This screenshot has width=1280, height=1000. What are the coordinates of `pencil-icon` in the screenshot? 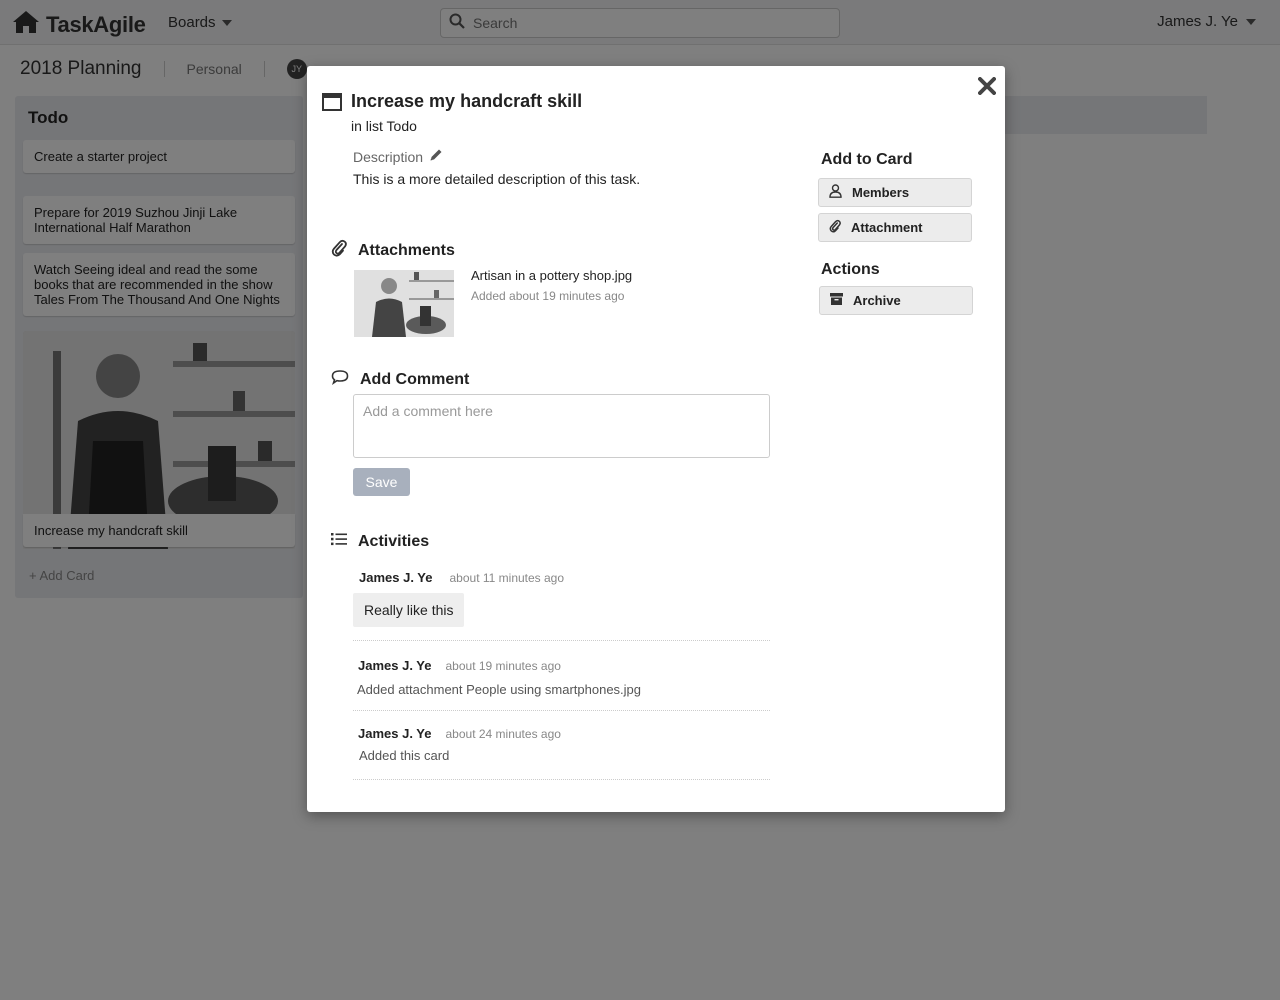 It's located at (436, 156).